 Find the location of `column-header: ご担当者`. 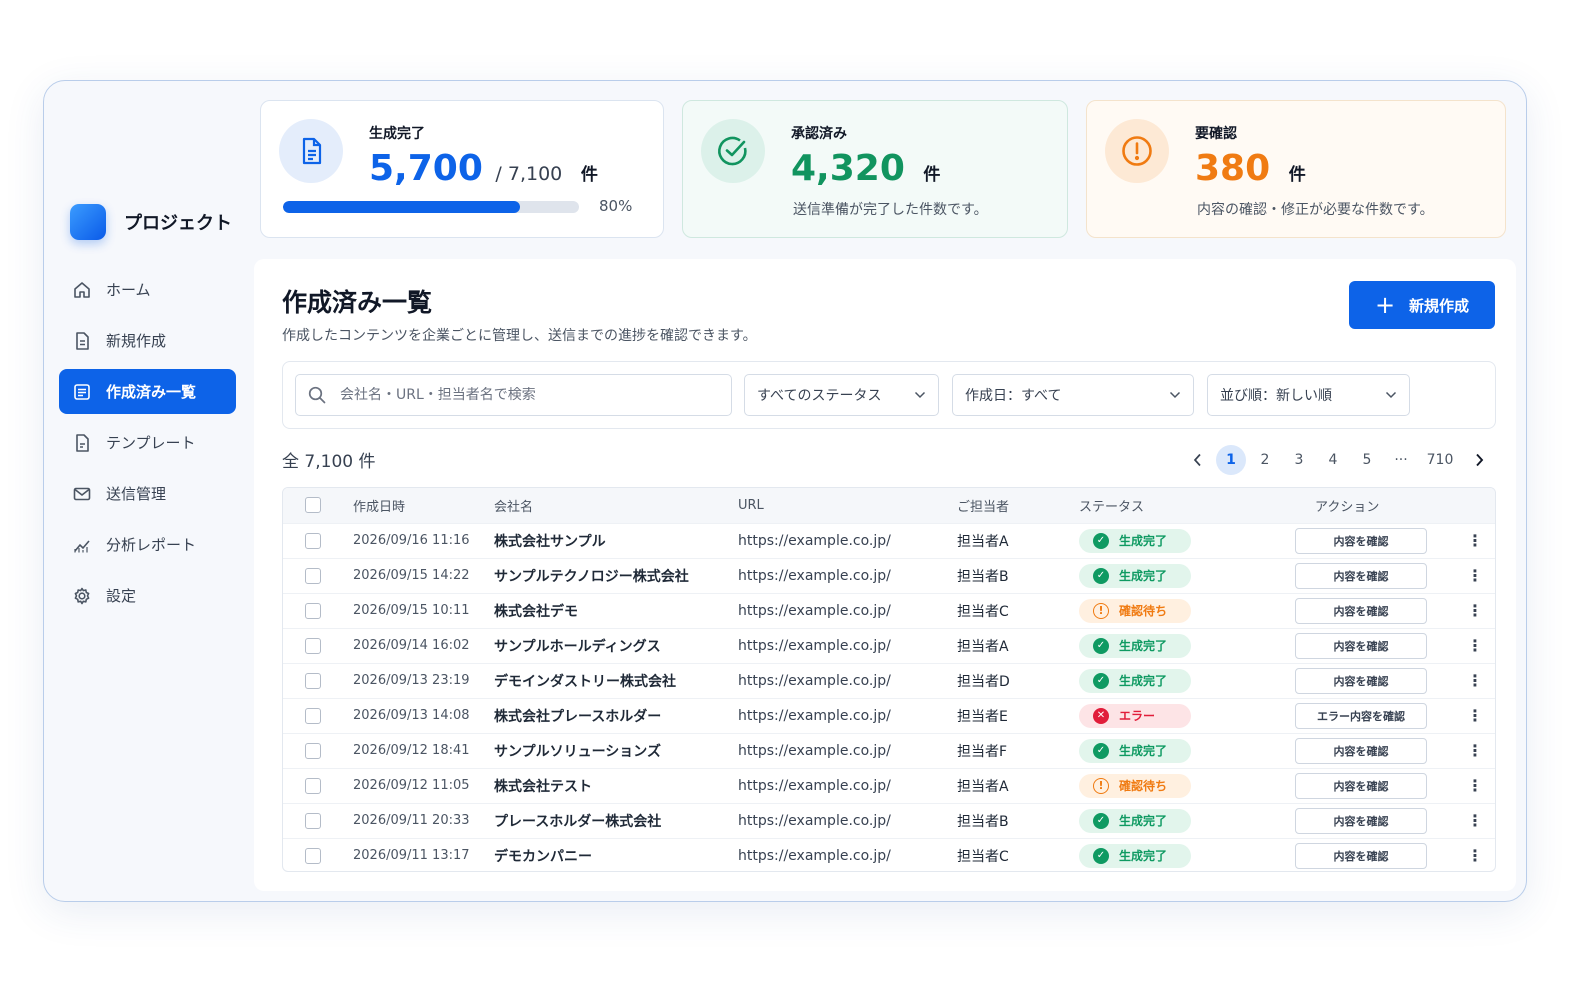

column-header: ご担当者 is located at coordinates (1018, 505).